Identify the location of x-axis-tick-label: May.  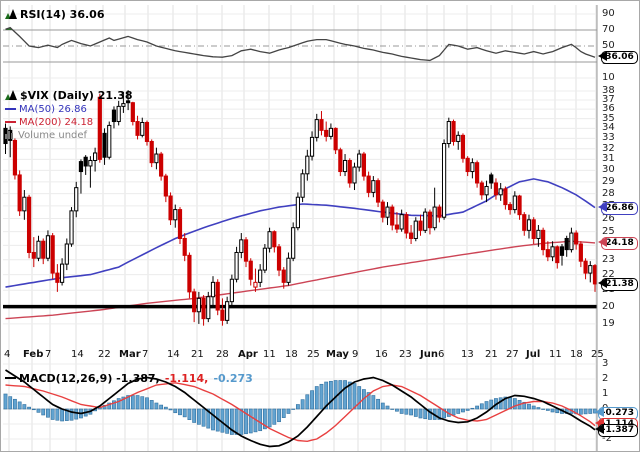
(337, 354).